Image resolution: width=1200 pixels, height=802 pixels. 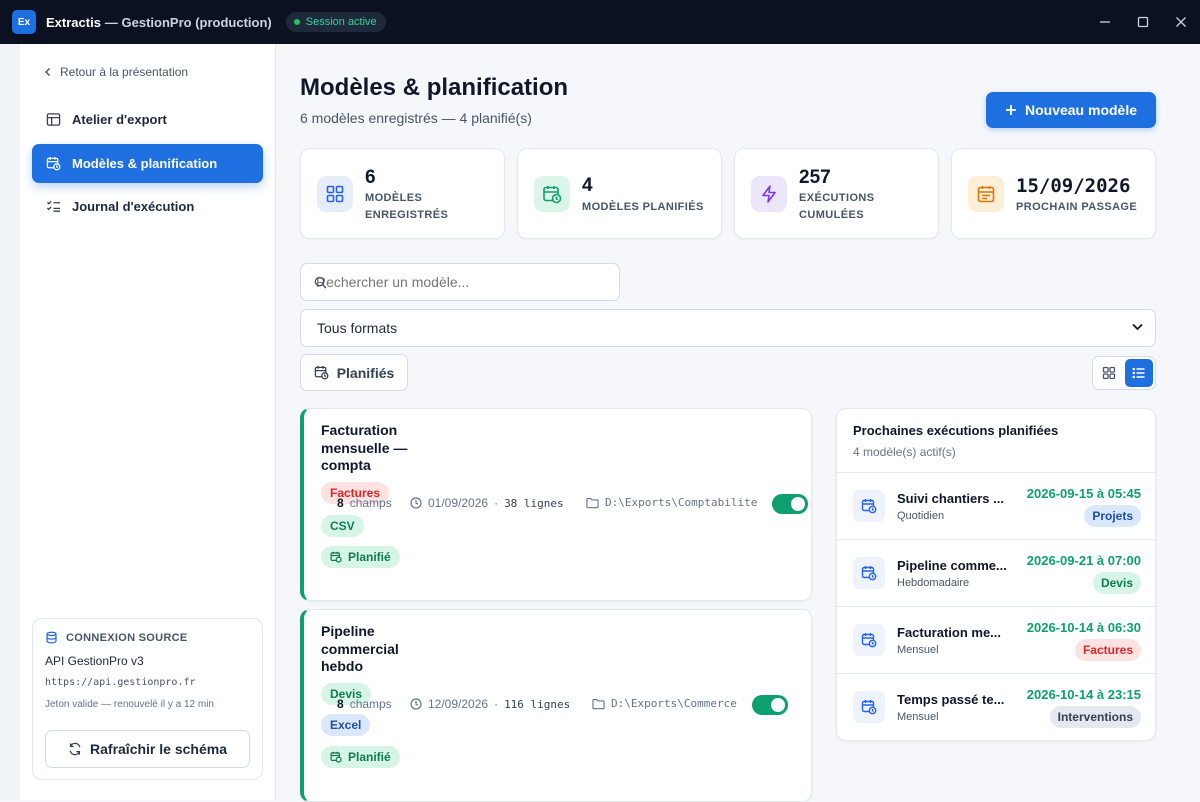 I want to click on row-count: 116 lignes, so click(x=537, y=704).